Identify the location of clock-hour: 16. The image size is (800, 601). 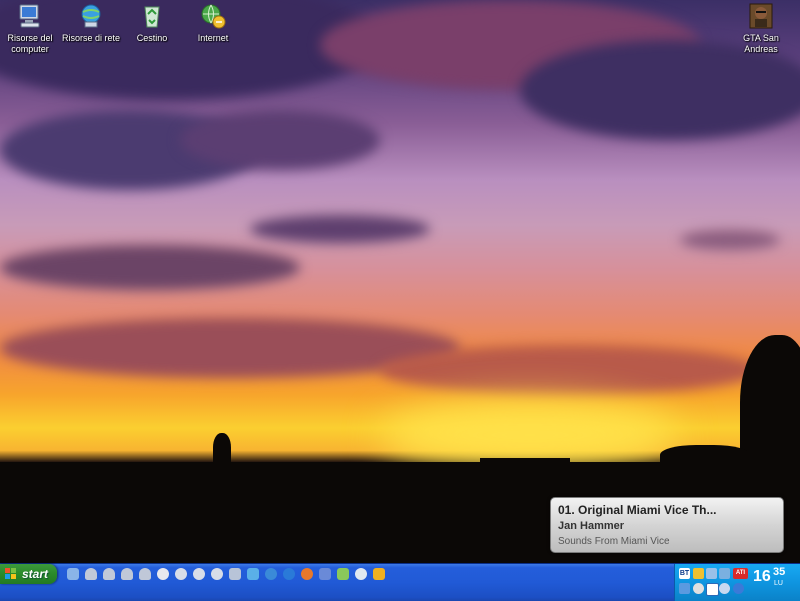
(762, 577).